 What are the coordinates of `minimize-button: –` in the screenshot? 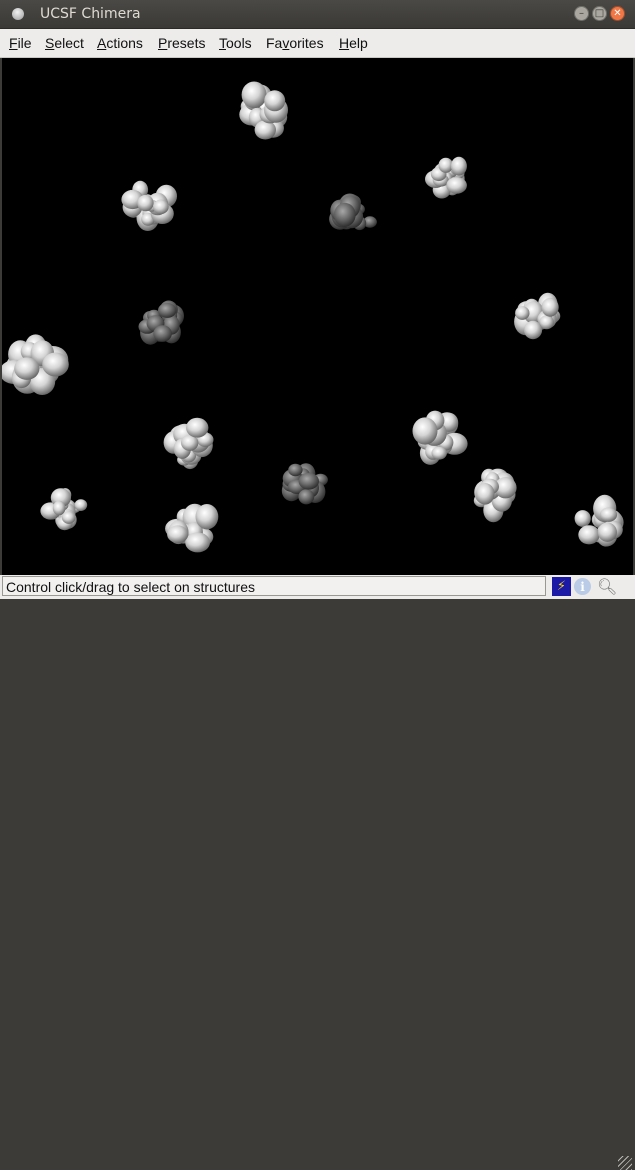 It's located at (581, 13).